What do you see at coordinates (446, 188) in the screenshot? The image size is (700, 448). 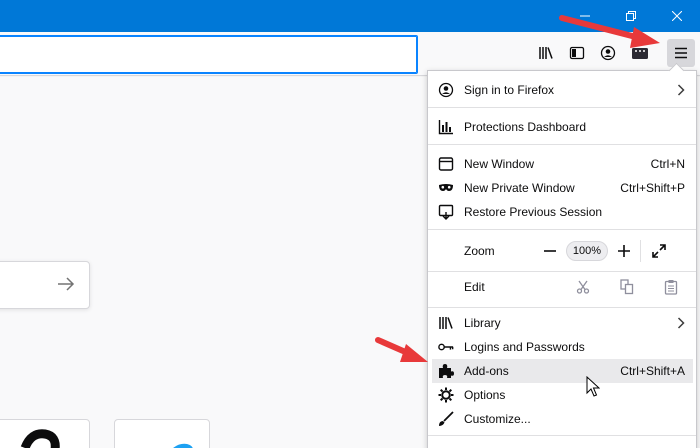 I see `mask-icon` at bounding box center [446, 188].